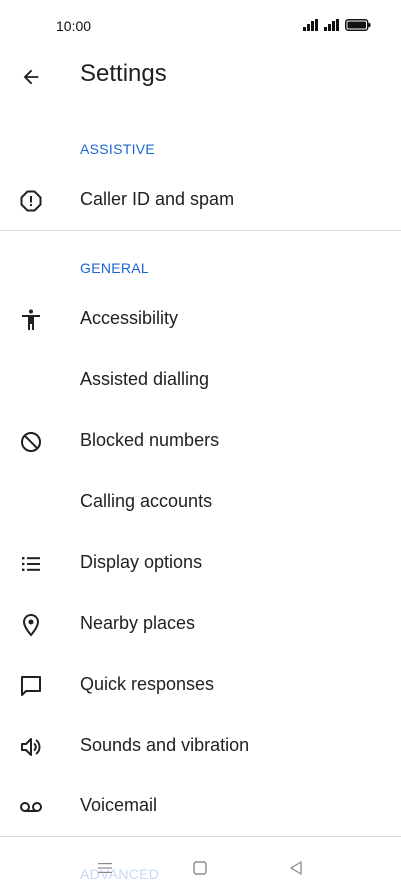 The image size is (401, 892). I want to click on back-button, so click(31, 77).